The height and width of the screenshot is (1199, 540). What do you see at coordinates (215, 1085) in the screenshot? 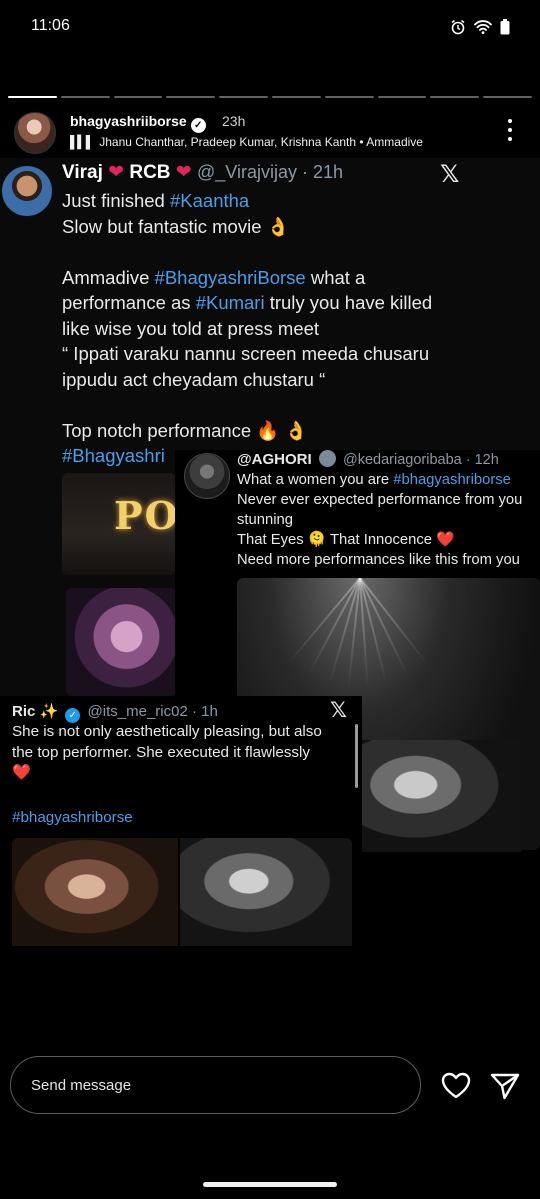
I see `send-message-input` at bounding box center [215, 1085].